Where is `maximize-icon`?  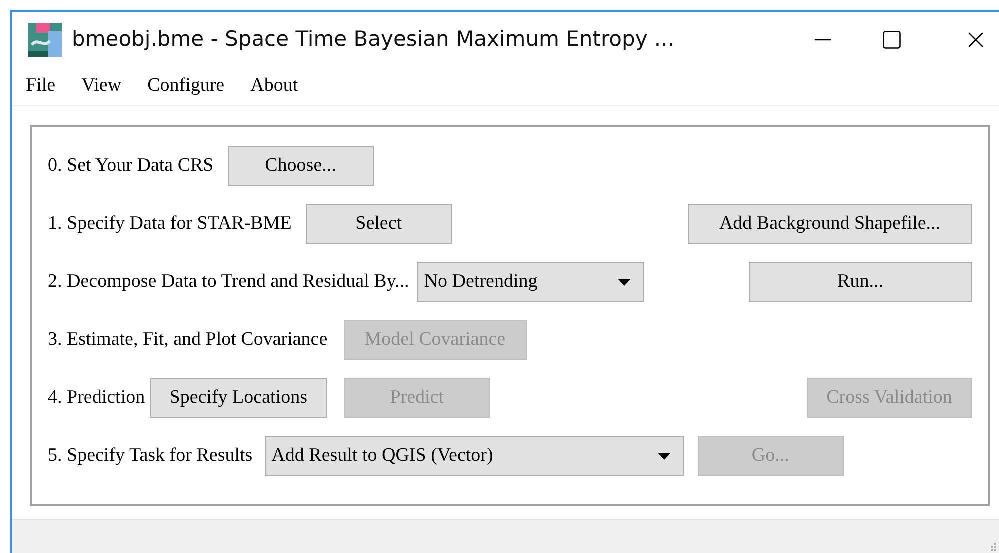
maximize-icon is located at coordinates (892, 40).